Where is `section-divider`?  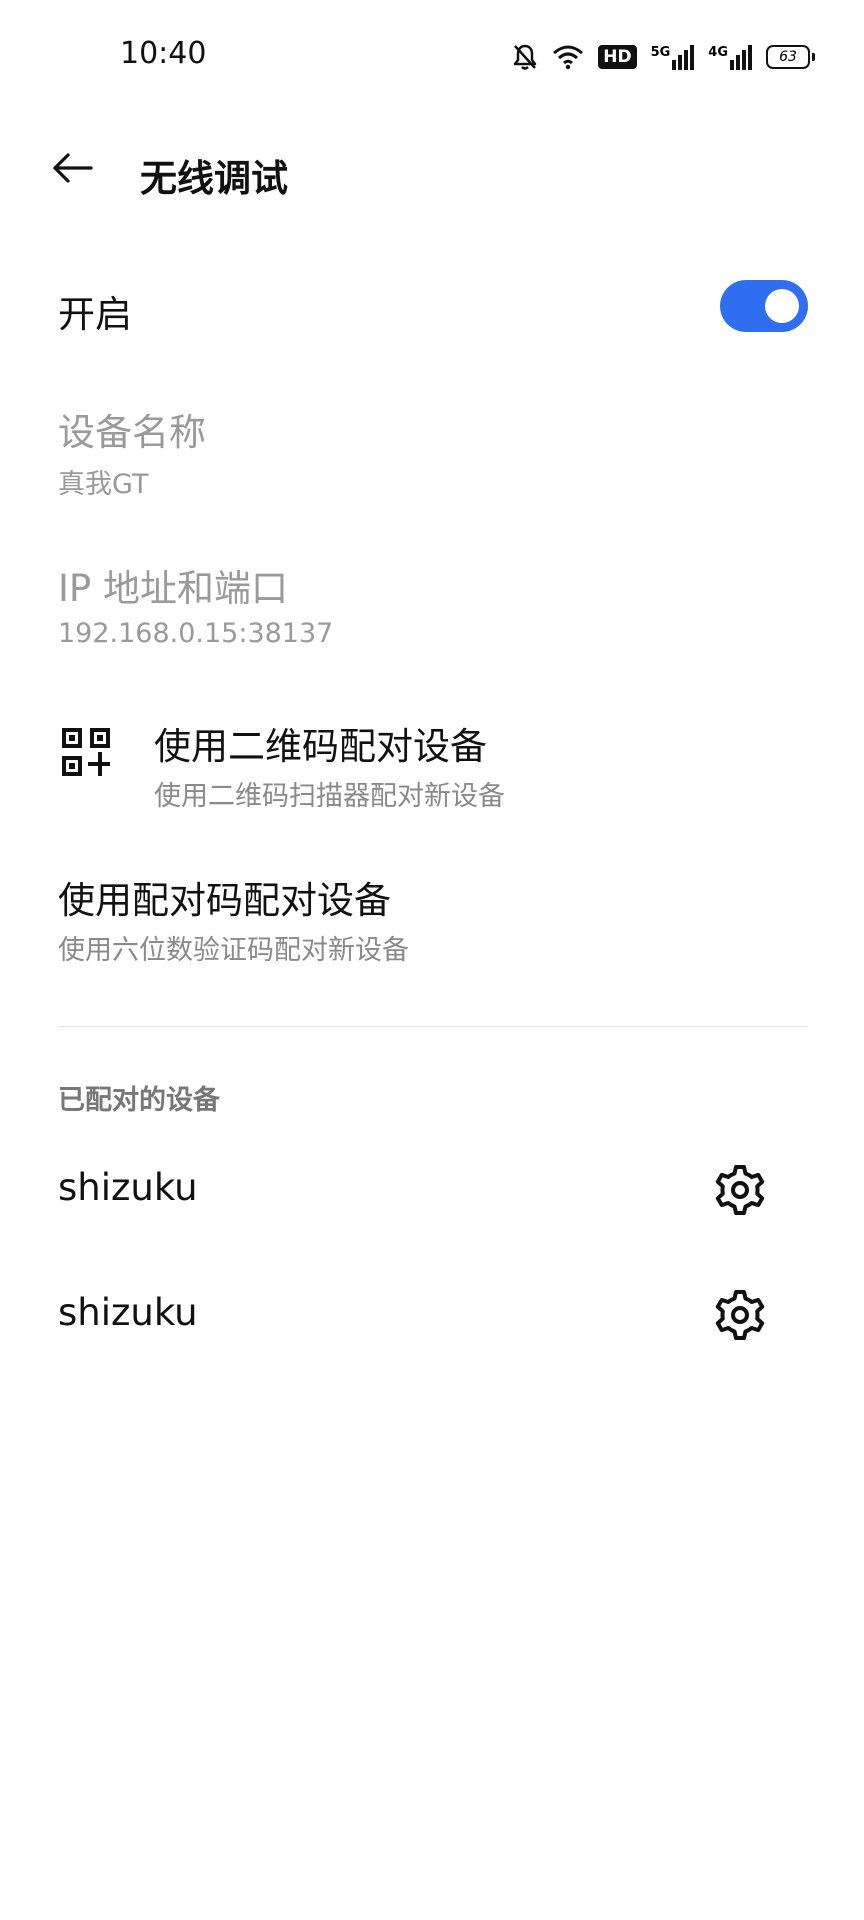
section-divider is located at coordinates (433, 1026).